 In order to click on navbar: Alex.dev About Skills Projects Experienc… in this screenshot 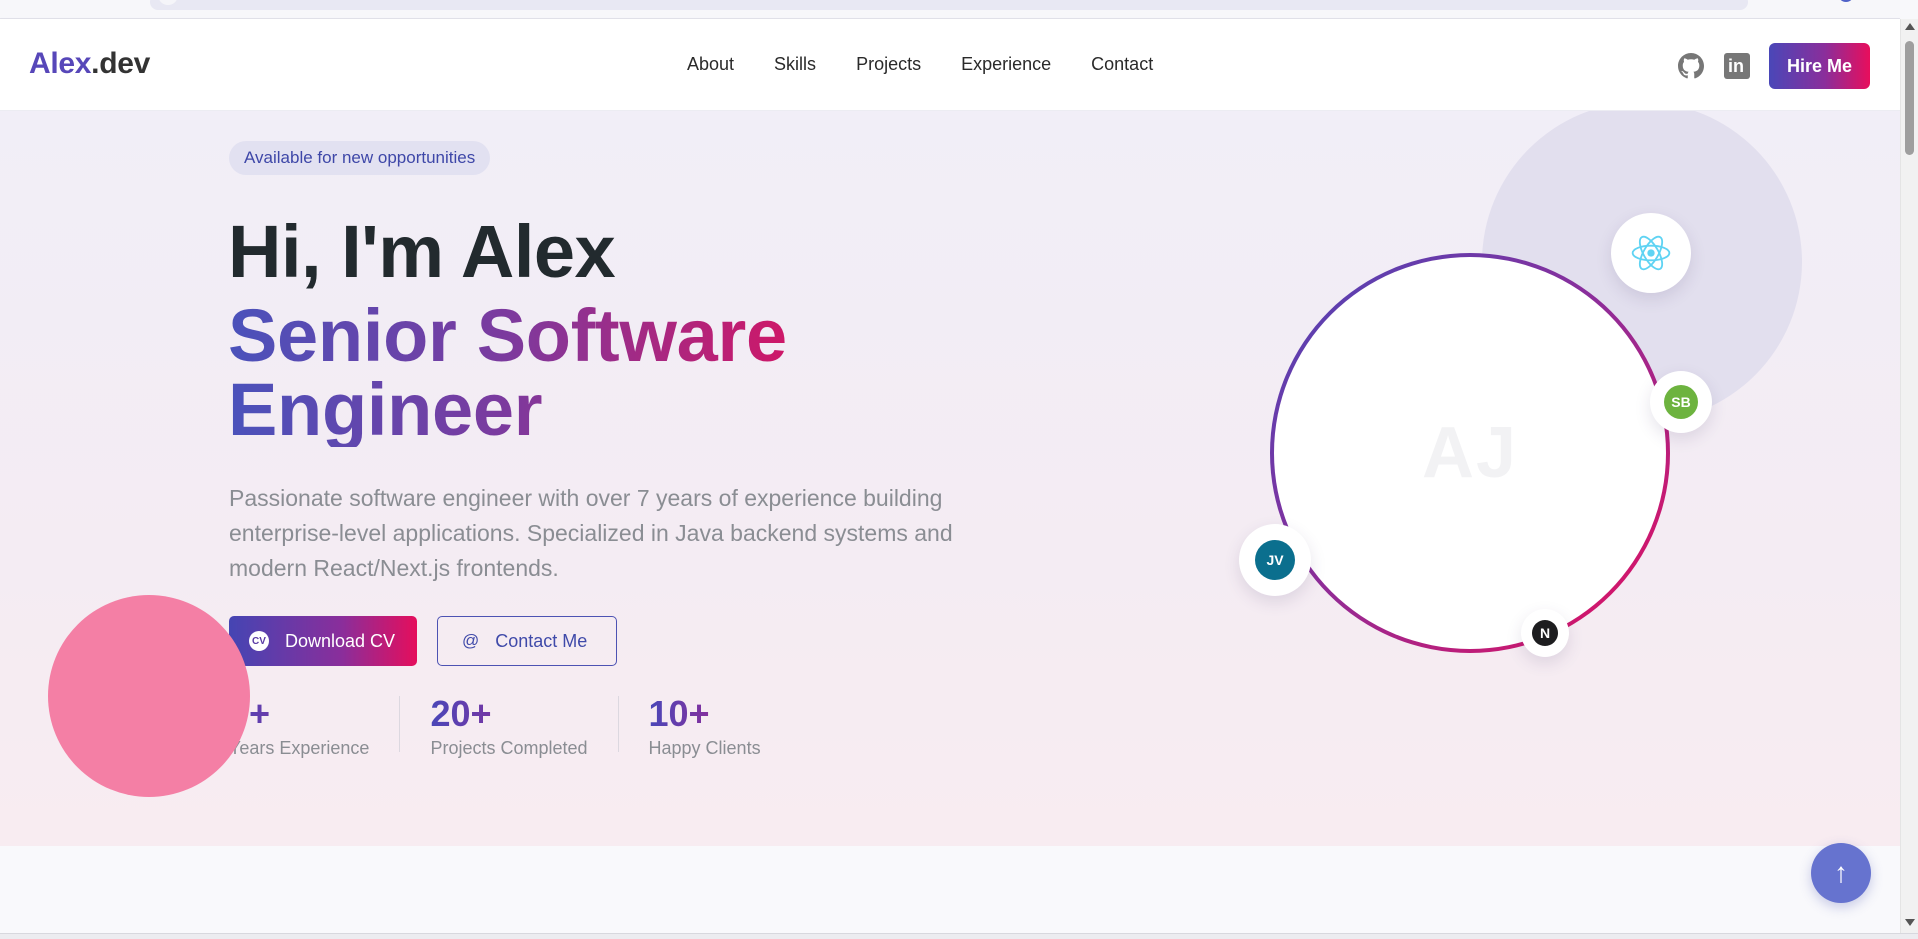, I will do `click(950, 65)`.